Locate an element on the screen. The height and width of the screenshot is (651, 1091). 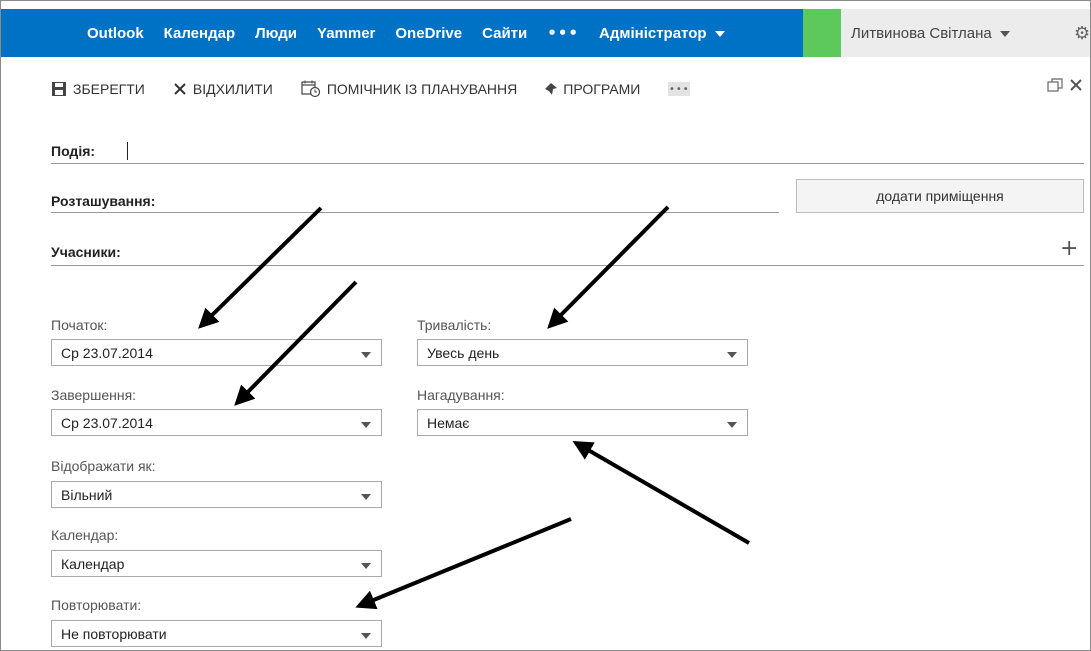
nav-sites: Сайти is located at coordinates (504, 33).